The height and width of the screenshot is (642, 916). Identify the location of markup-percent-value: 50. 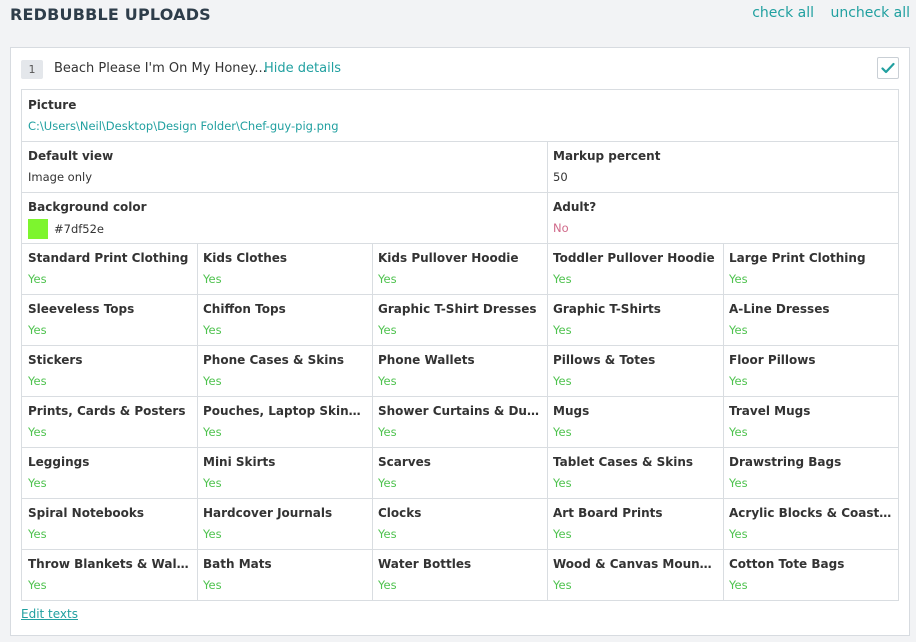
(560, 177).